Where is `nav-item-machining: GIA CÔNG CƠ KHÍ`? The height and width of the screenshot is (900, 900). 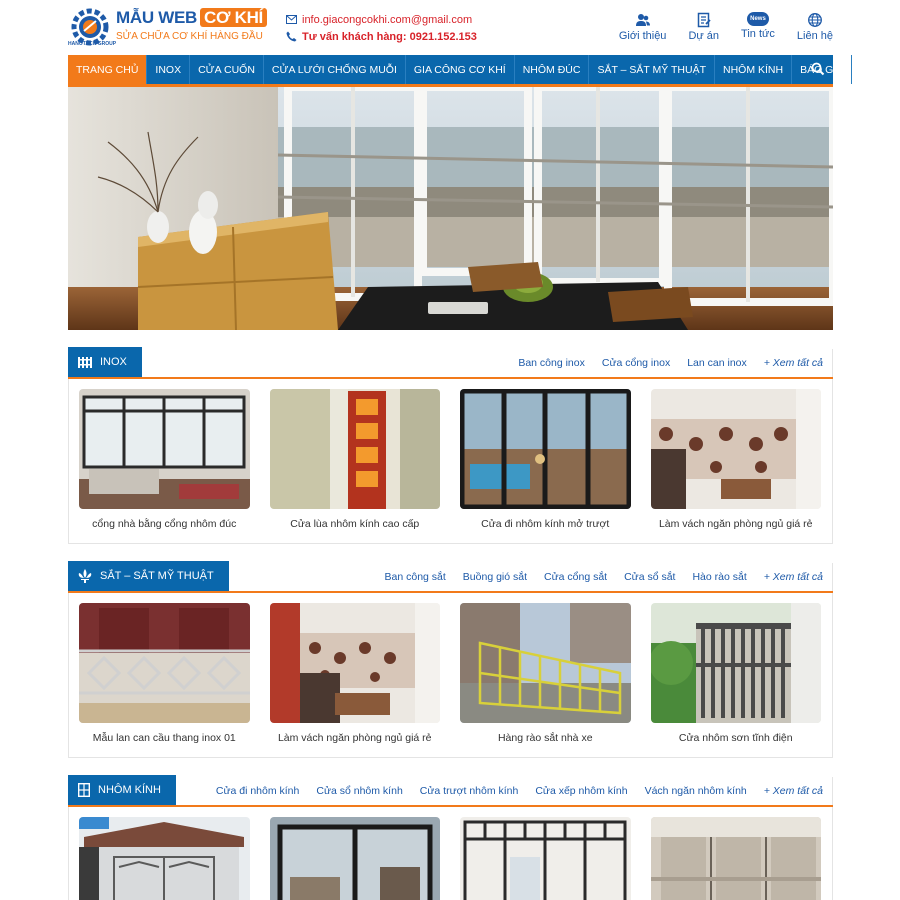 nav-item-machining: GIA CÔNG CƠ KHÍ is located at coordinates (460, 69).